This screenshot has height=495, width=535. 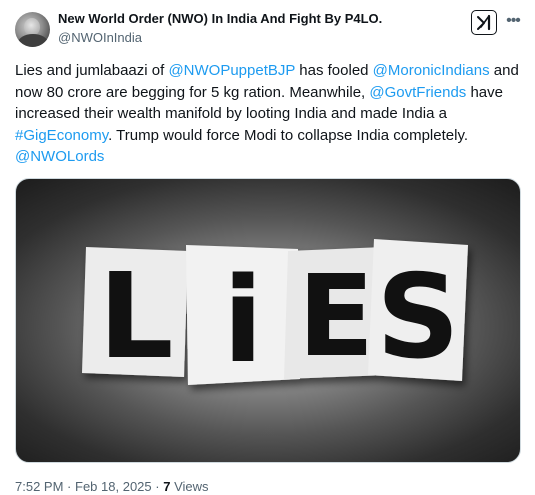 What do you see at coordinates (418, 317) in the screenshot?
I see `letter-card-4-text: S` at bounding box center [418, 317].